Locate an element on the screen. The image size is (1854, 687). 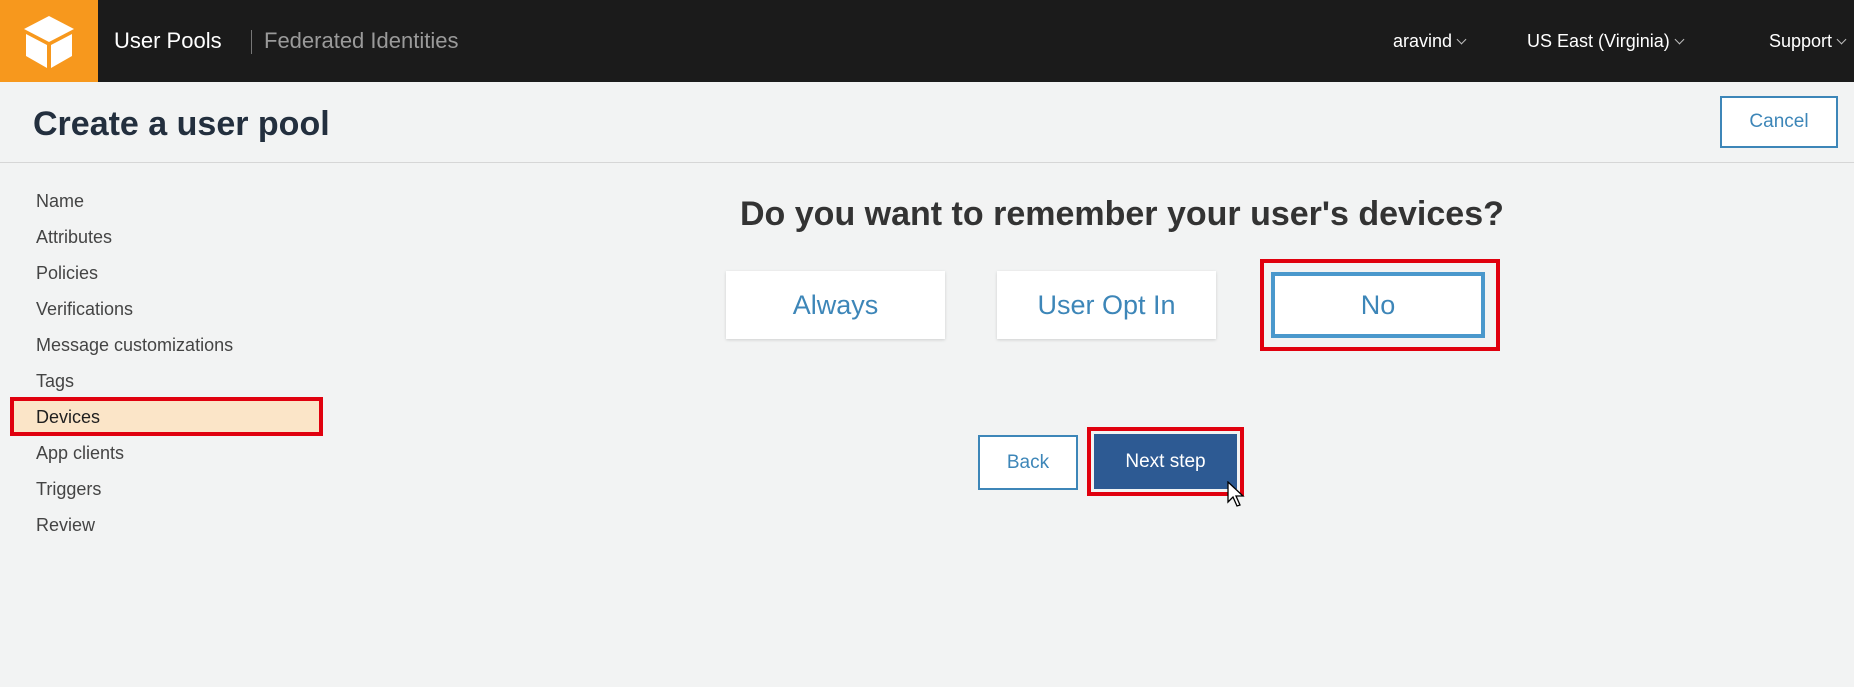
support-menu: Support is located at coordinates (1808, 41).